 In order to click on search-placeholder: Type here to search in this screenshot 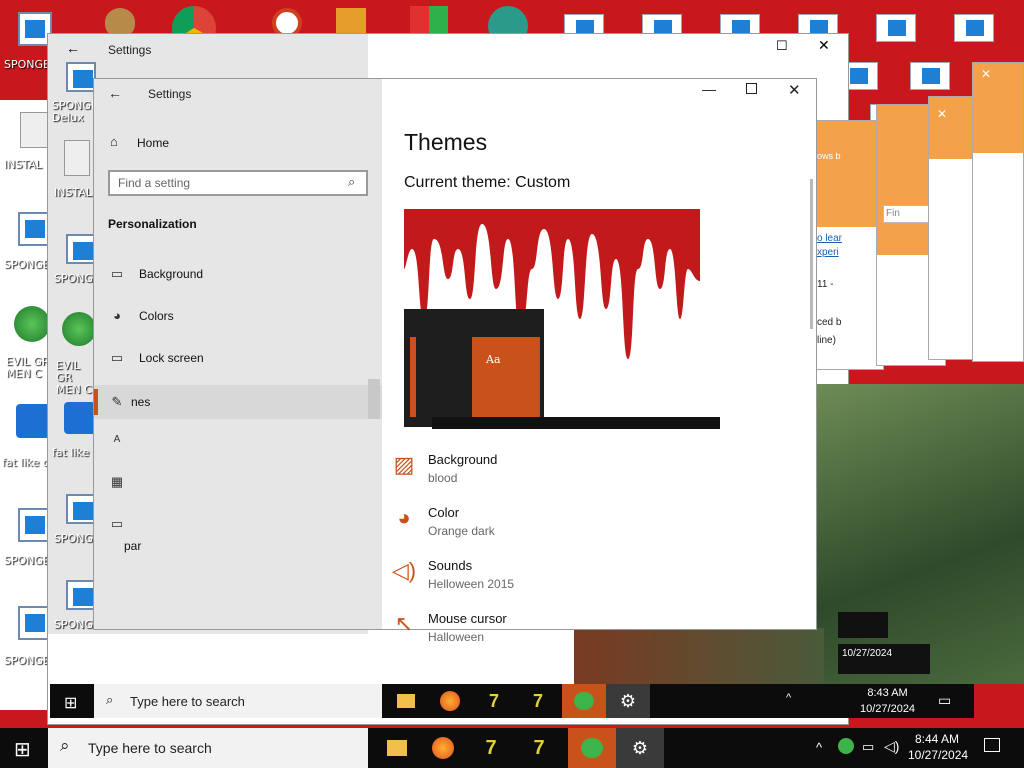, I will do `click(150, 748)`.